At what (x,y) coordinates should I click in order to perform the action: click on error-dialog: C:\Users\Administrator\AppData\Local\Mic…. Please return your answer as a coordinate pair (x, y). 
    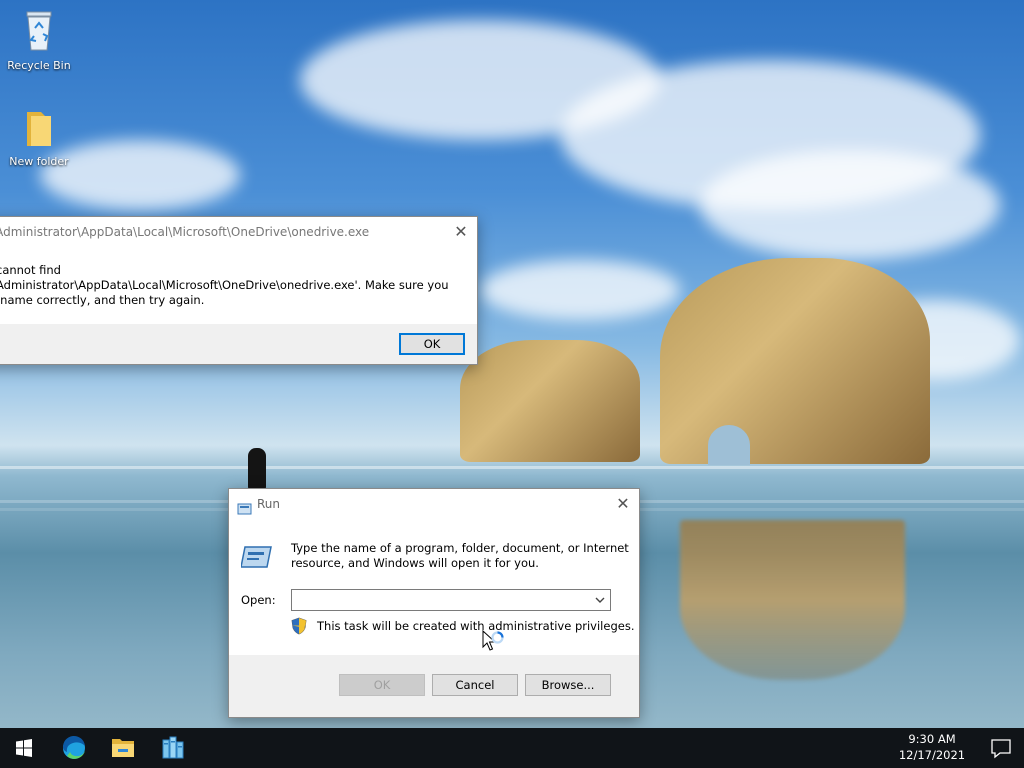
    Looking at the image, I should click on (239, 290).